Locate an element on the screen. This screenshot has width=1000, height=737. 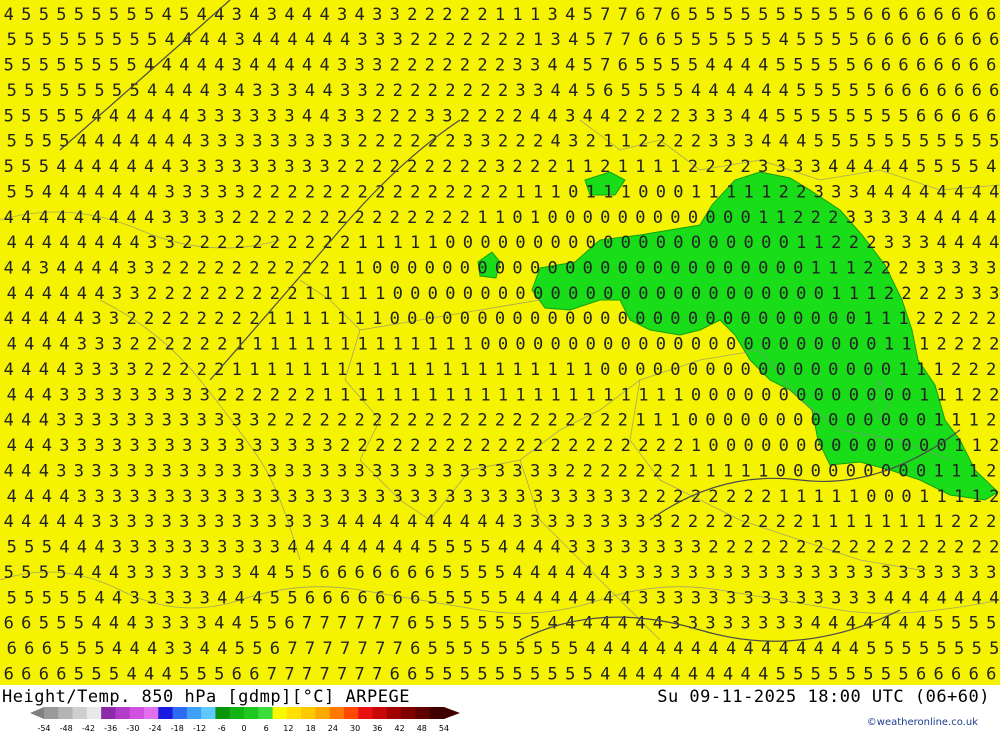
site-credit-link: ©weatheronline.co.uk is located at coordinates (922, 722).